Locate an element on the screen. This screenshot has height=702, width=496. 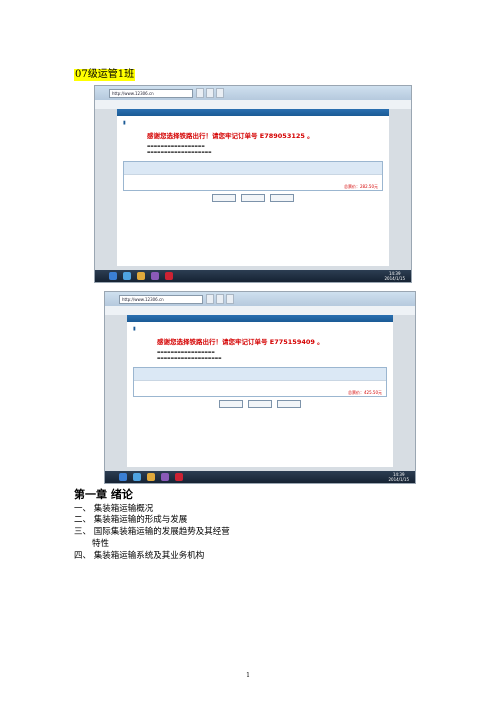
order-table: 总票价：425.50元 is located at coordinates (260, 382).